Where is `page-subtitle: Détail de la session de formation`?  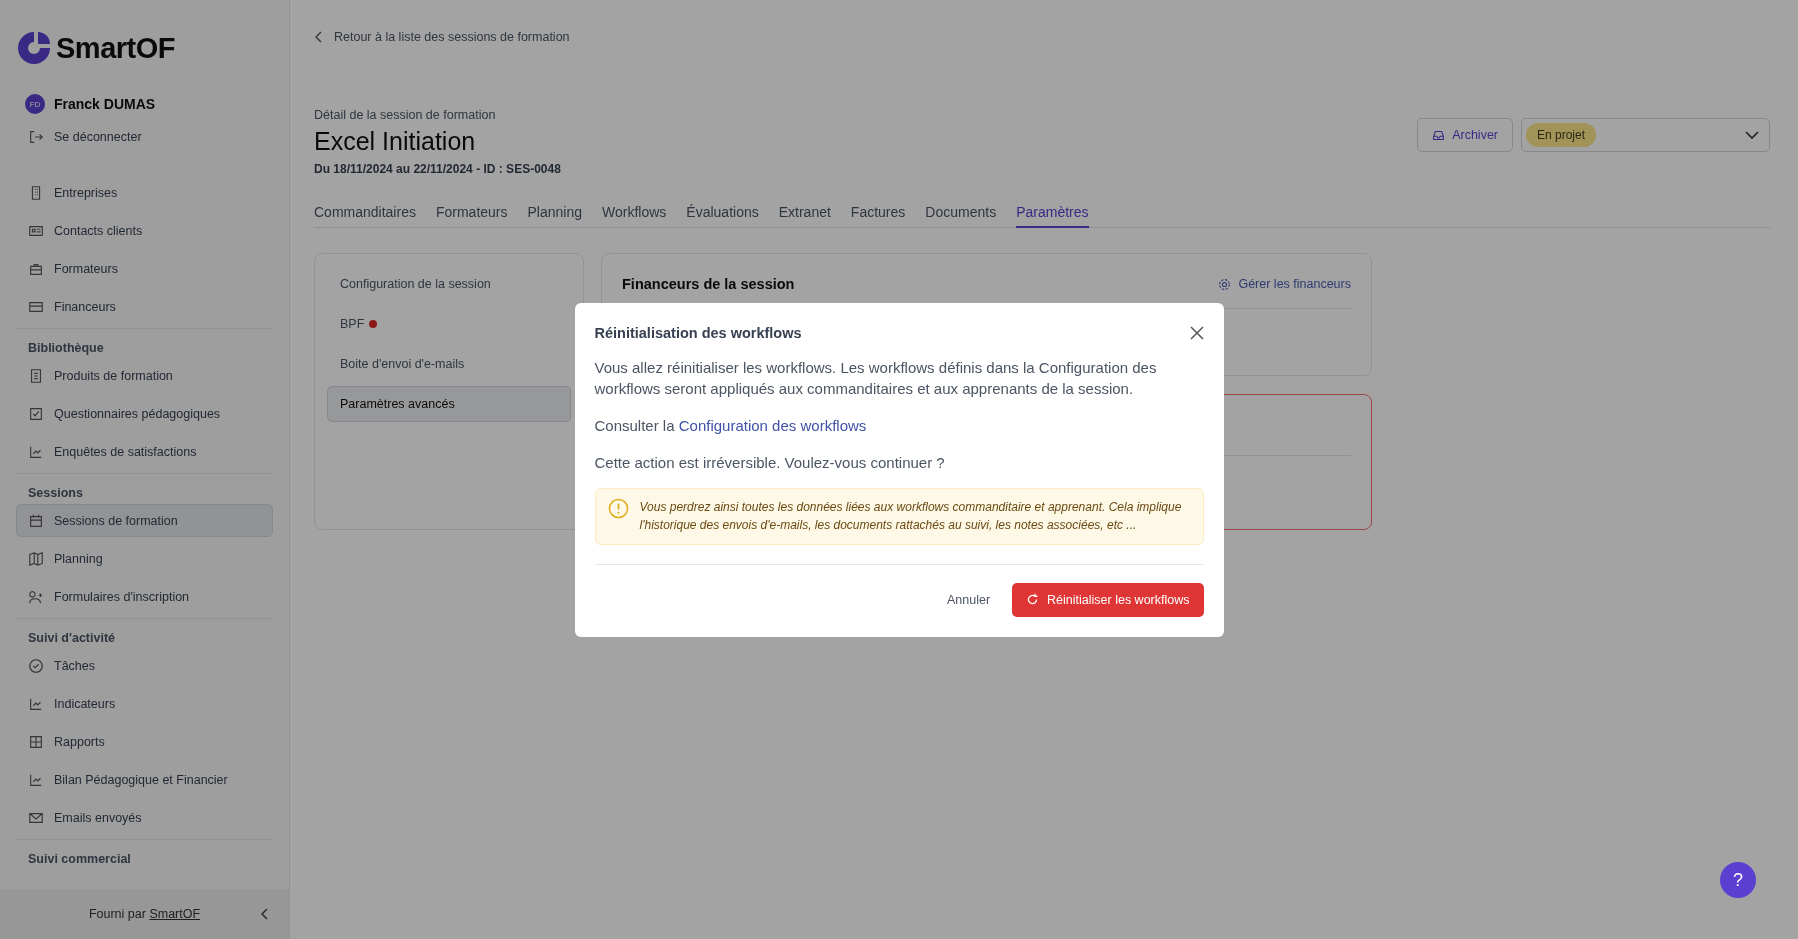
page-subtitle: Détail de la session de formation is located at coordinates (405, 115).